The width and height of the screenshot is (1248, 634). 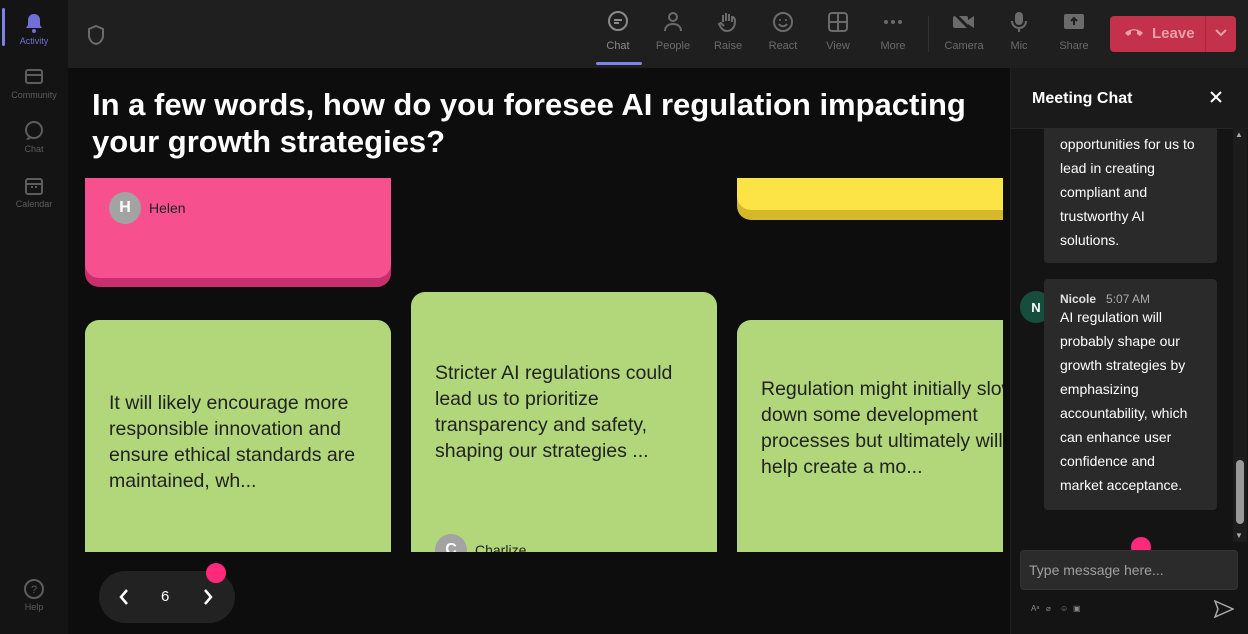 I want to click on active-tab-indicator, so click(x=619, y=63).